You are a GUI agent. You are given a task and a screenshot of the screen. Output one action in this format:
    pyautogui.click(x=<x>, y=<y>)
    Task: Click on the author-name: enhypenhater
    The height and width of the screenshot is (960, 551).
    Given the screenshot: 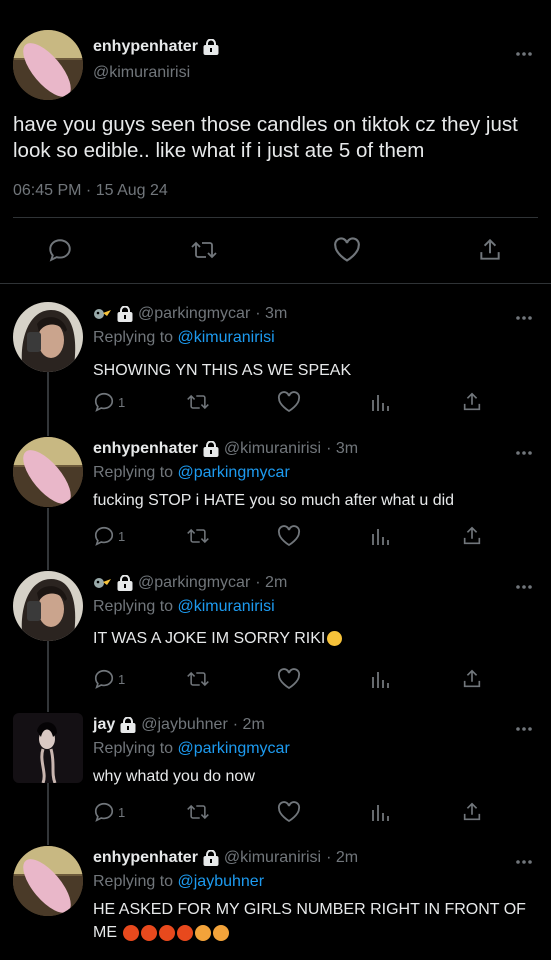 What is the action you would take?
    pyautogui.click(x=145, y=47)
    